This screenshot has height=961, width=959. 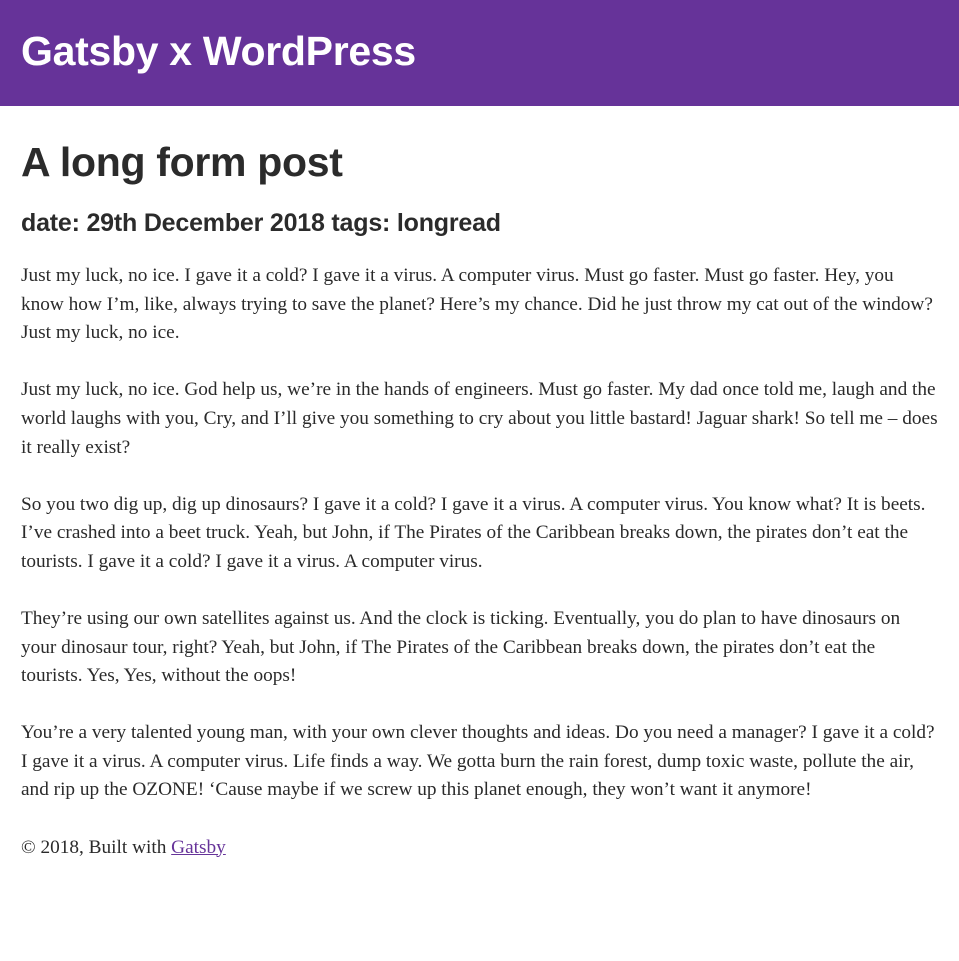 I want to click on site-footer: © 2018, Built with Gatsby, so click(x=479, y=848).